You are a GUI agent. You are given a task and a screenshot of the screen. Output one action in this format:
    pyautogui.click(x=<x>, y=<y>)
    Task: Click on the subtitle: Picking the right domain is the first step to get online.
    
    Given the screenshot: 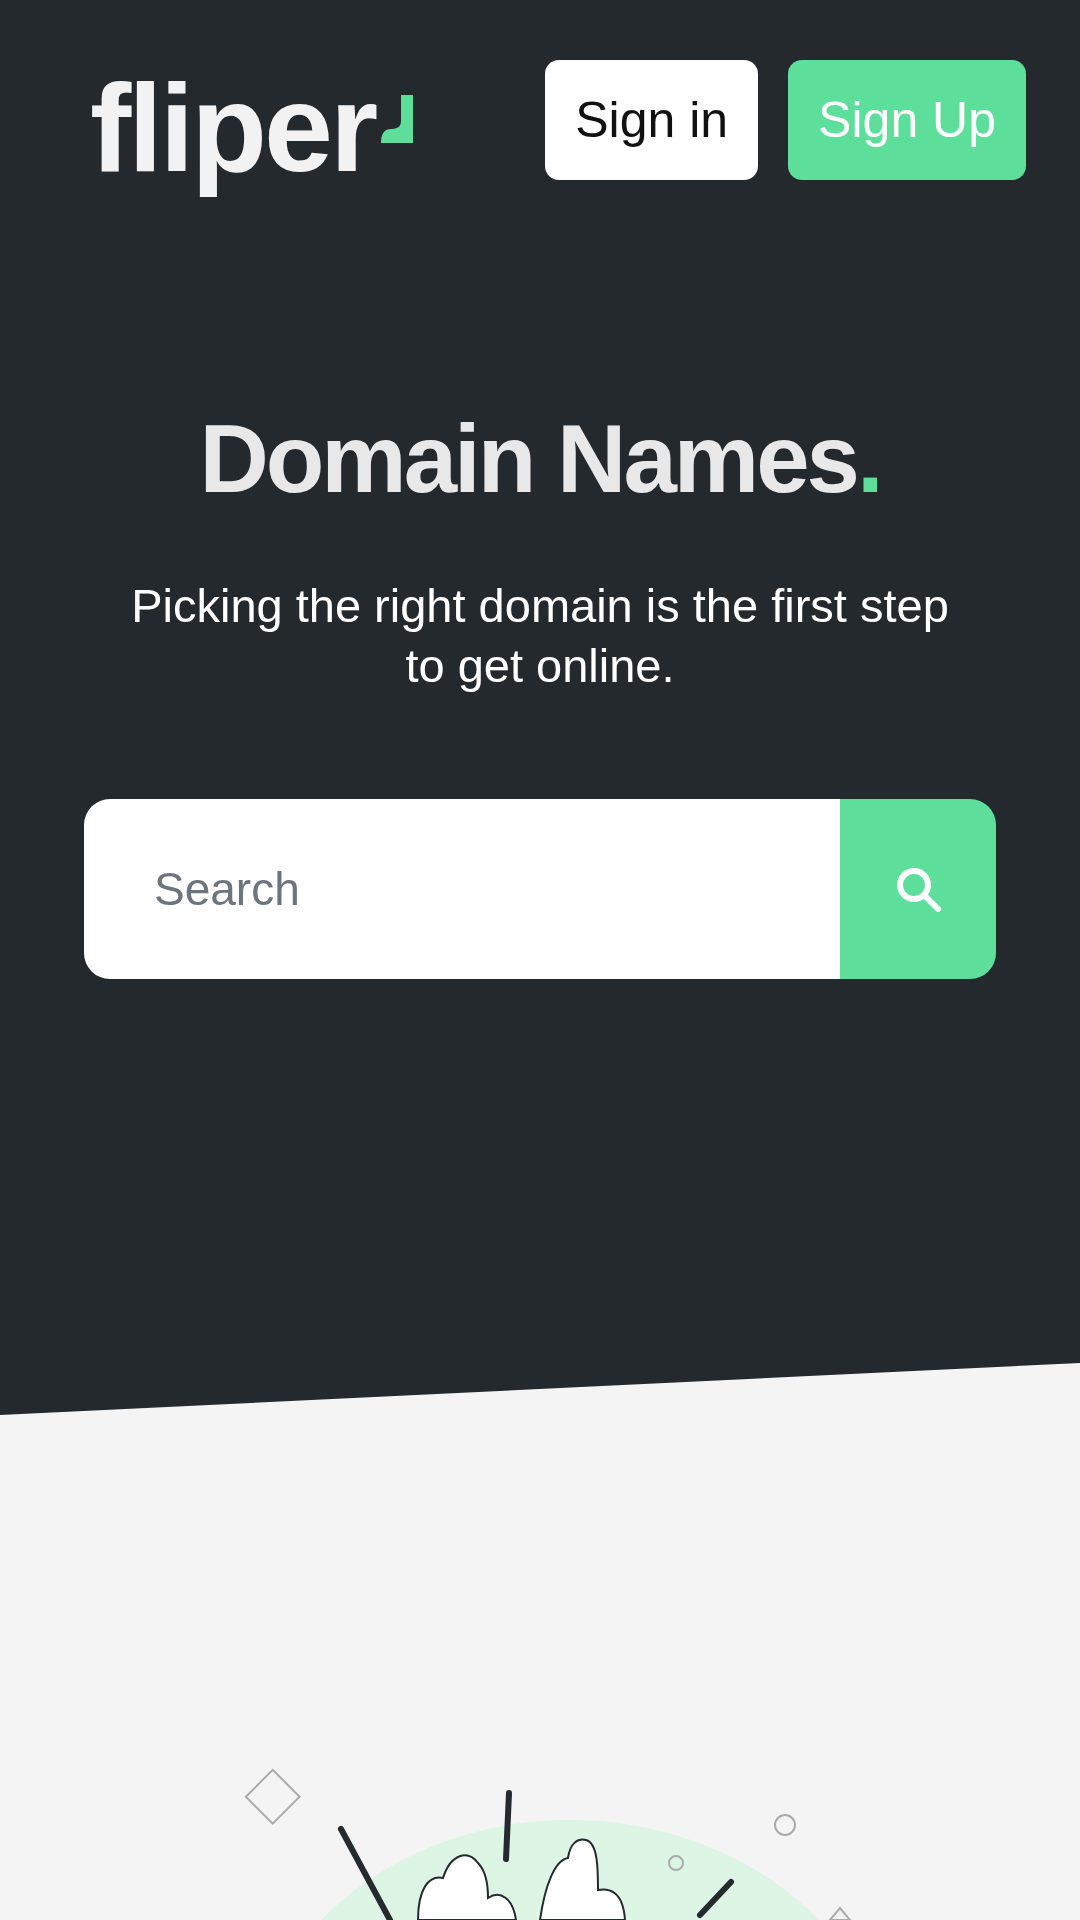 What is the action you would take?
    pyautogui.click(x=540, y=636)
    